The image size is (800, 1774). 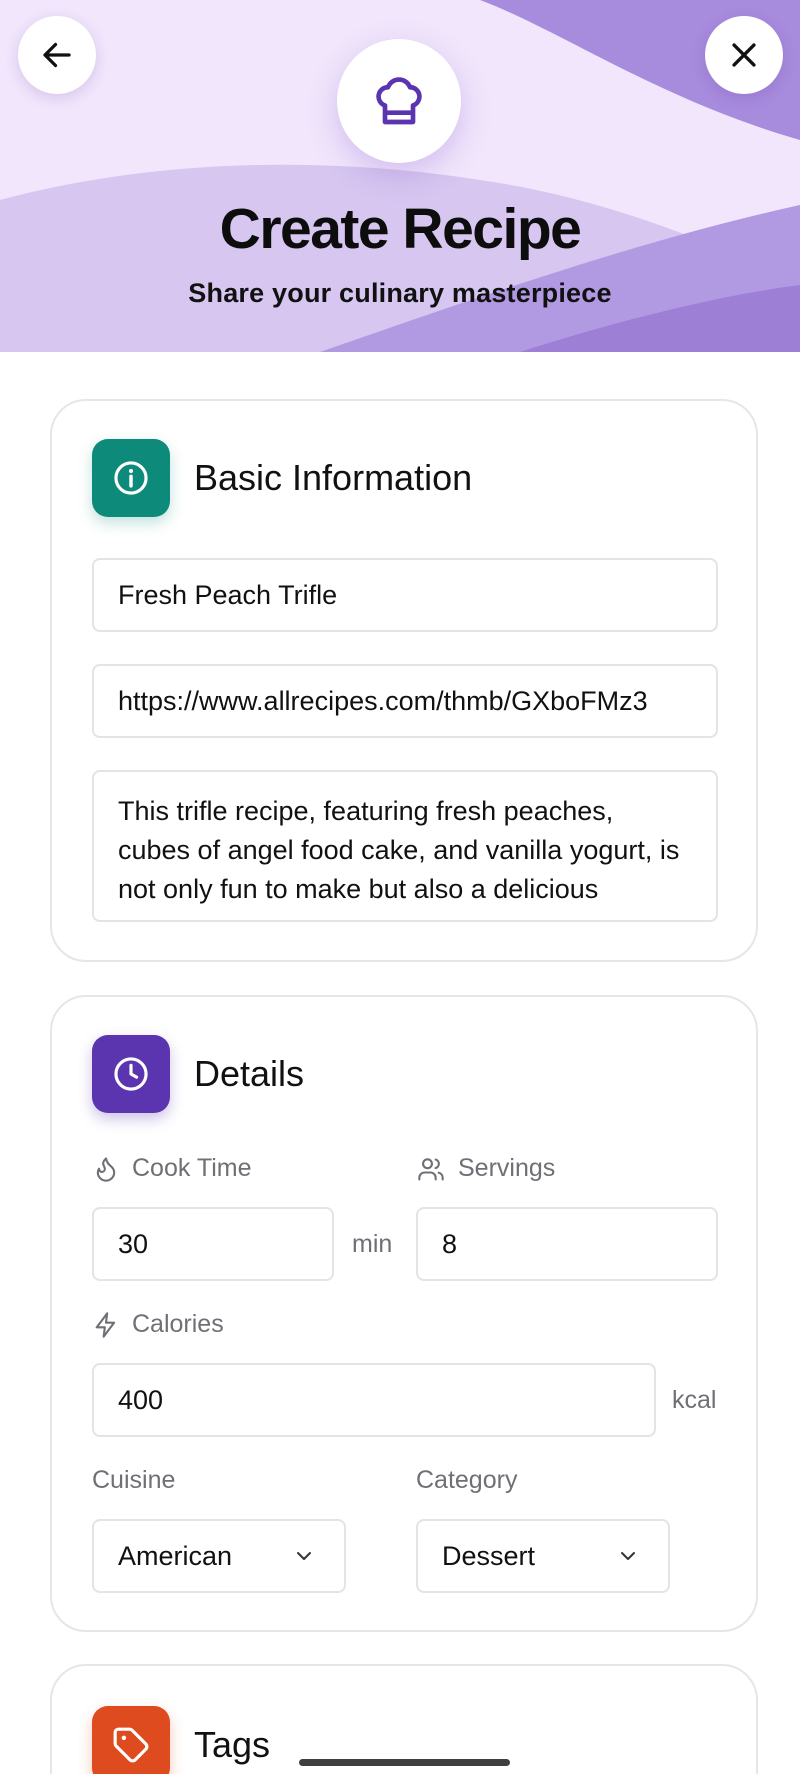 I want to click on arrow-left-icon, so click(x=57, y=55).